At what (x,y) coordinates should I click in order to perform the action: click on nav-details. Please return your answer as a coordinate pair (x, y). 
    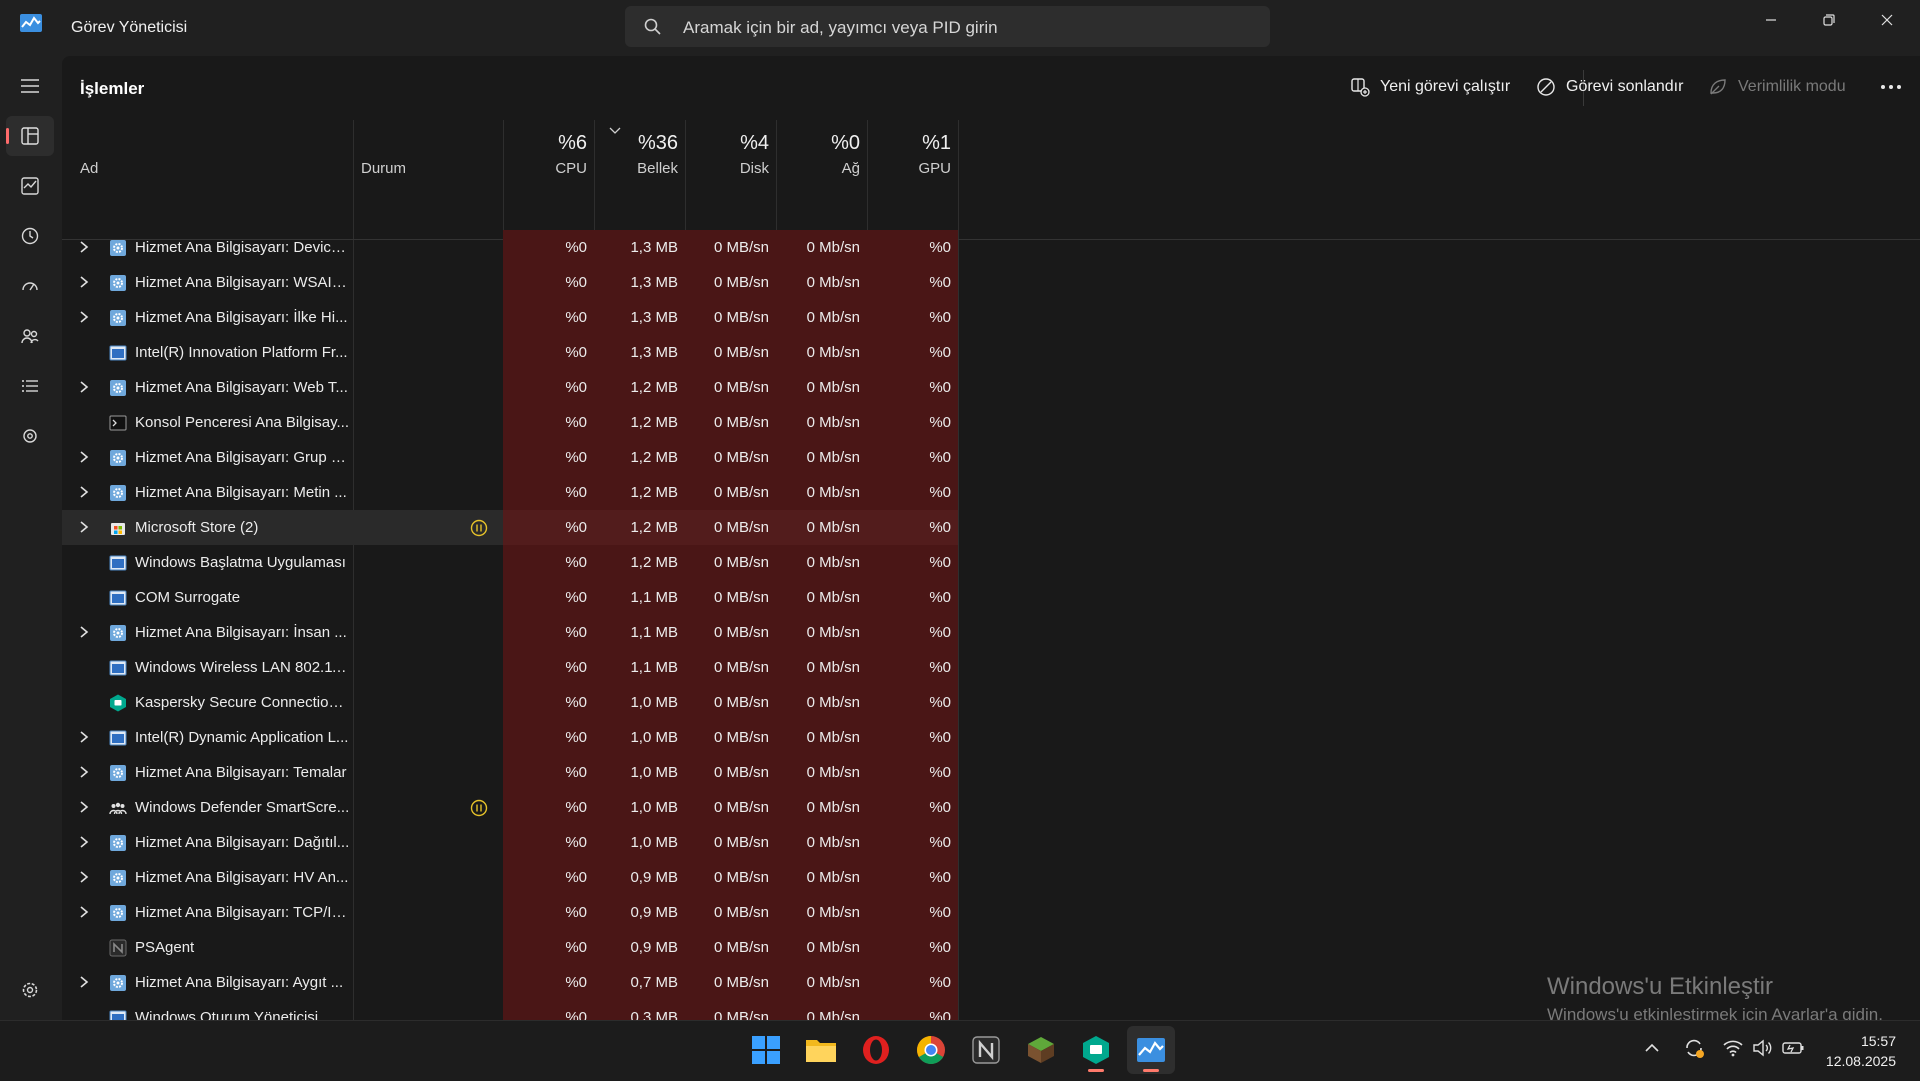
    Looking at the image, I should click on (30, 386).